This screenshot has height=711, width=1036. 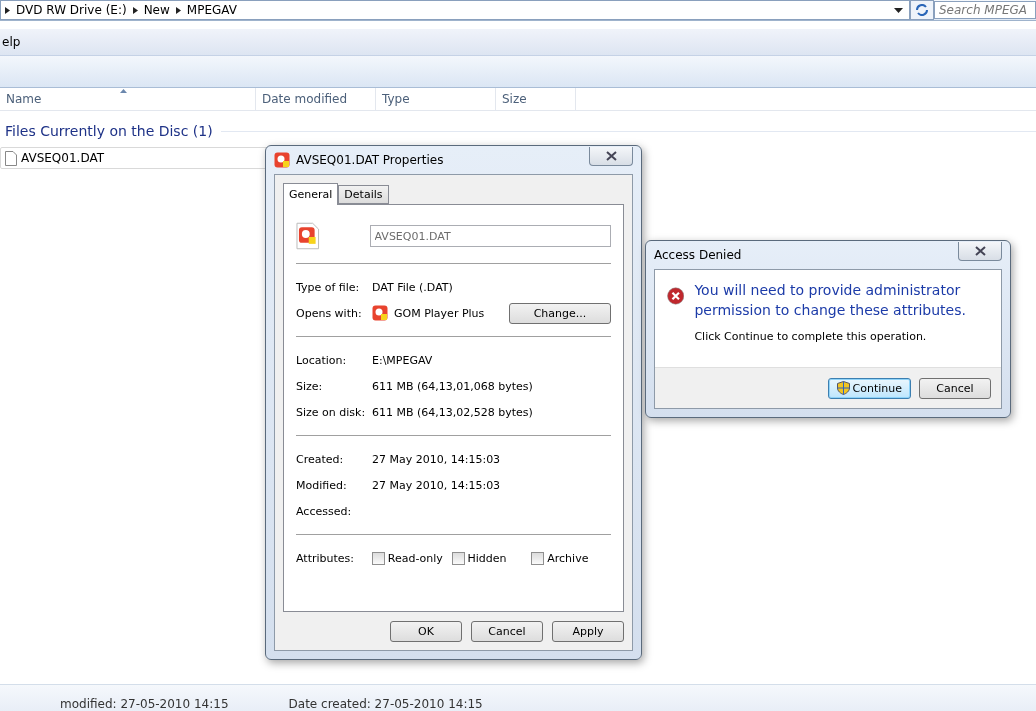 I want to click on dialog-button: Continue, so click(x=869, y=388).